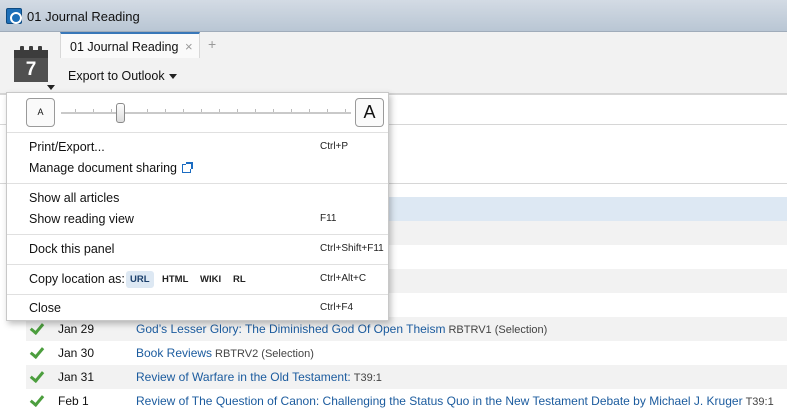  I want to click on entry-date: Jan 31, so click(76, 377).